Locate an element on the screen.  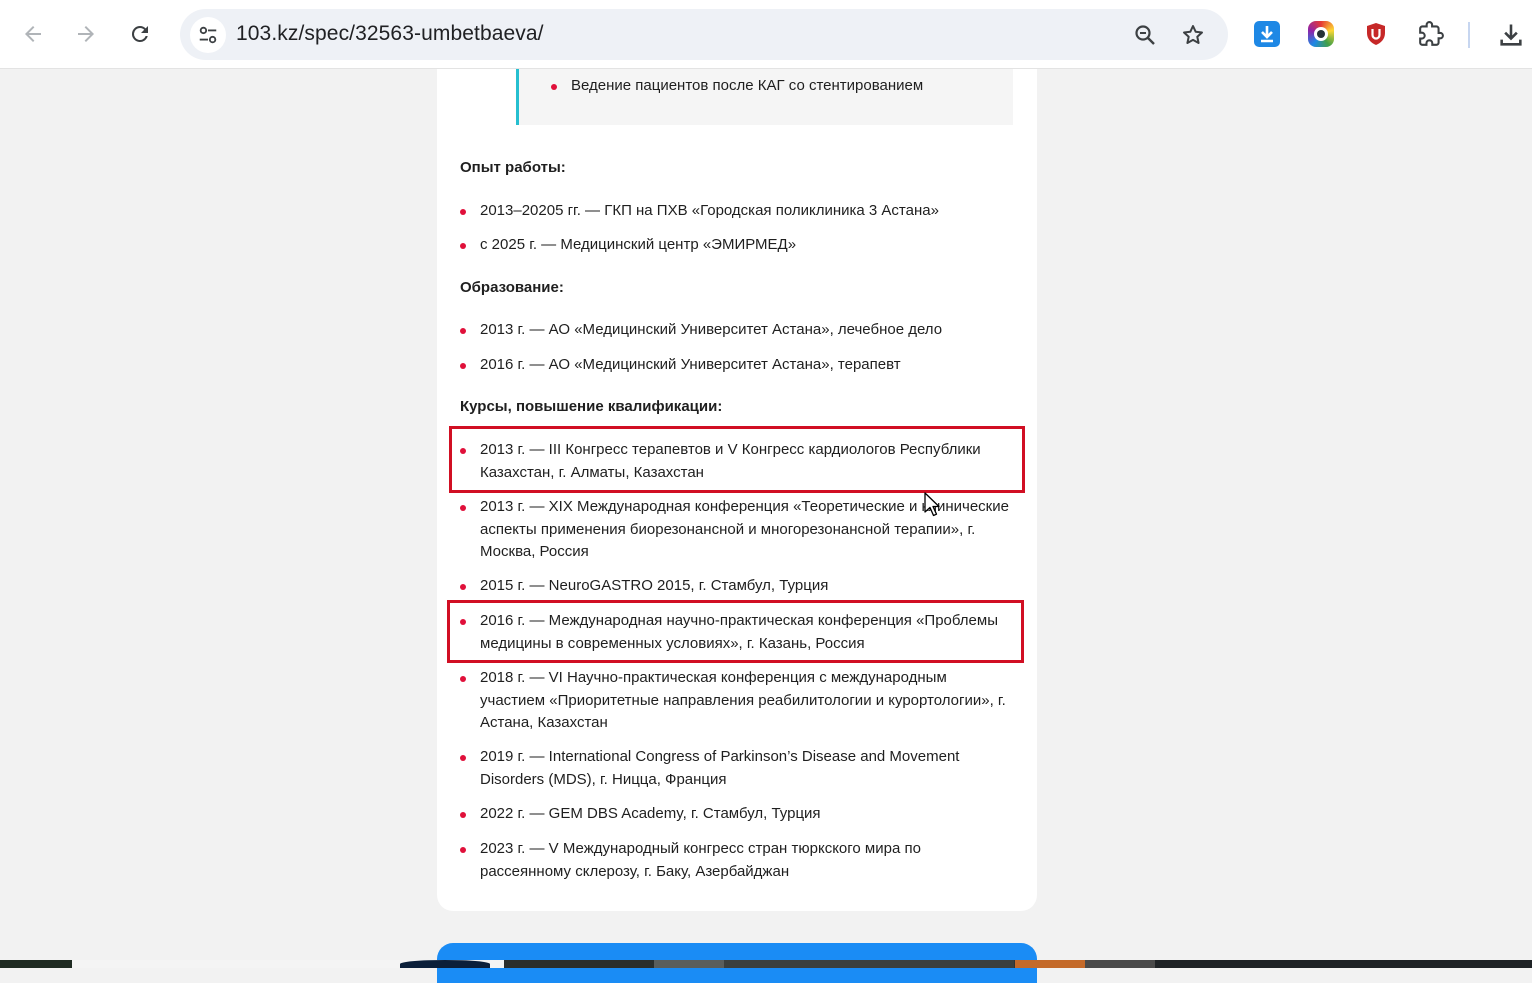
back-arrow-icon is located at coordinates (33, 34).